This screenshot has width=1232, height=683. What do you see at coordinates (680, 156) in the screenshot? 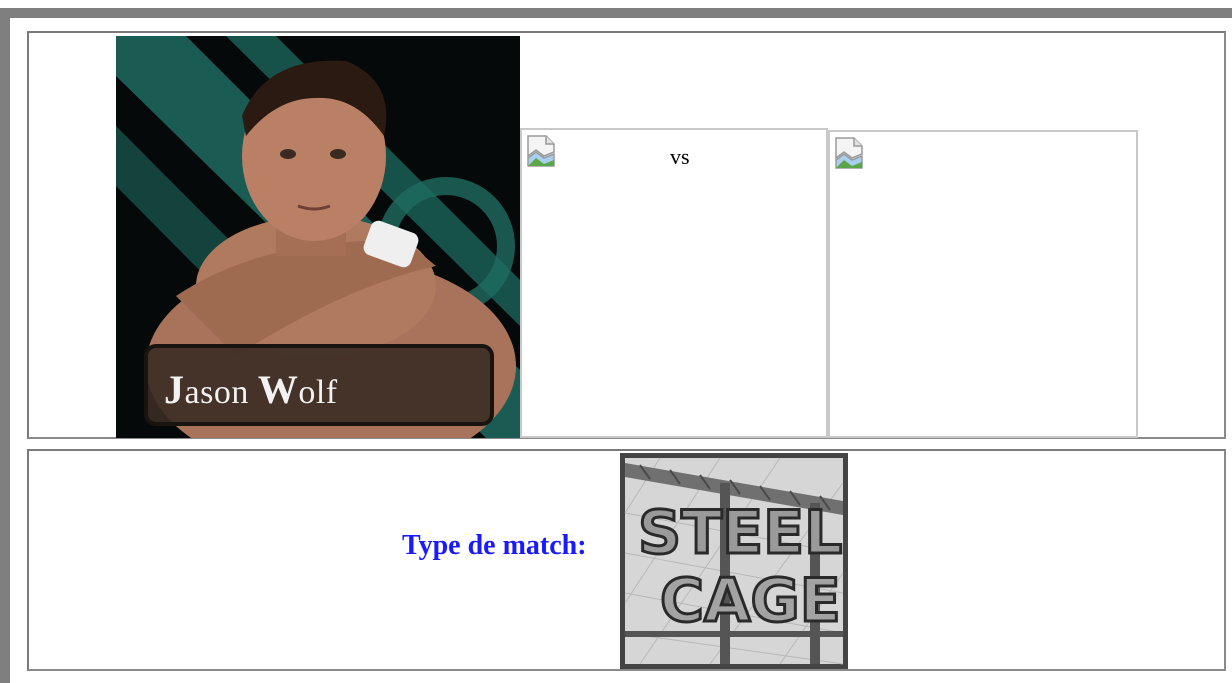
I see `vs-label: vs` at bounding box center [680, 156].